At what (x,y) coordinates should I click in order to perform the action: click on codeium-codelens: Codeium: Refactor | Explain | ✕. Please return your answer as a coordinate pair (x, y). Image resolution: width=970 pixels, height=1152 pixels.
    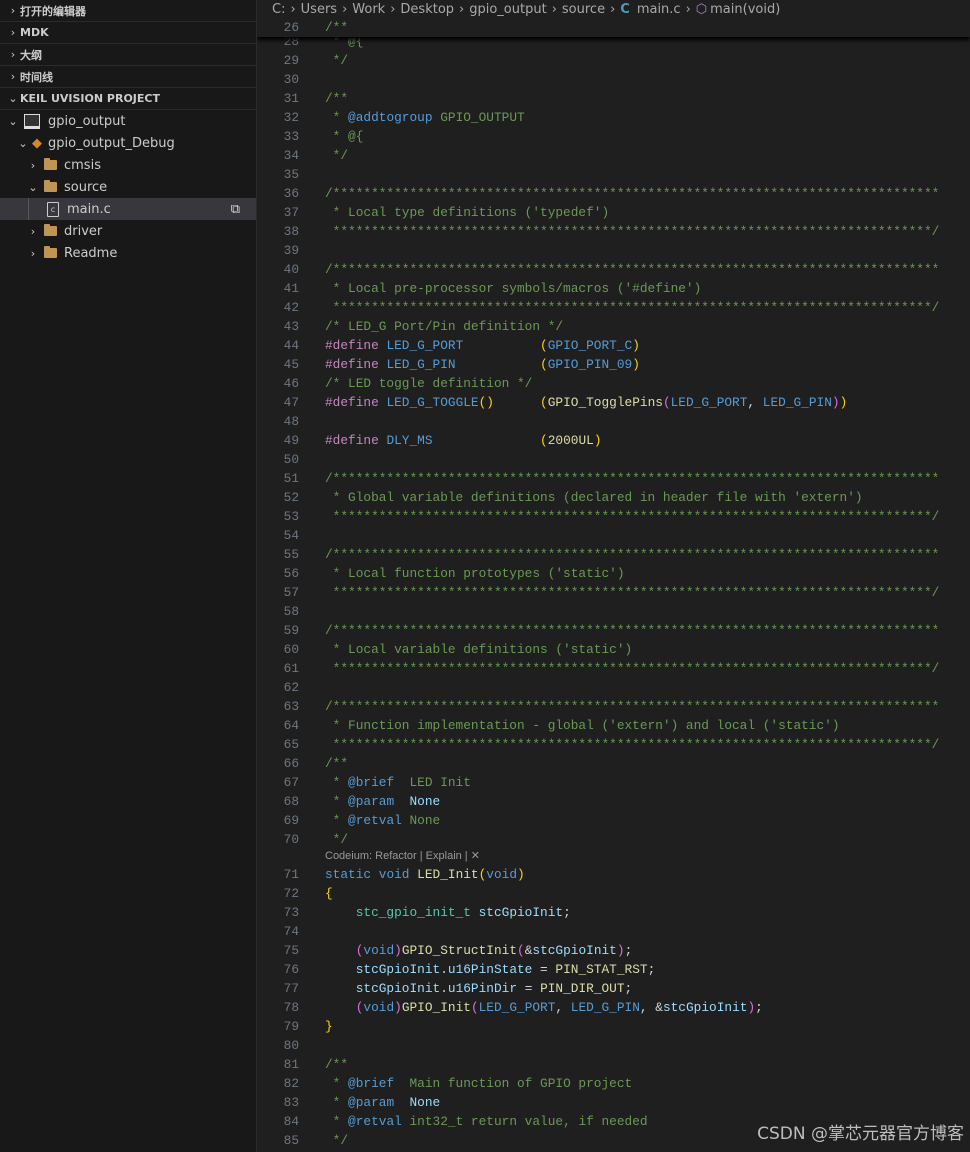
    Looking at the image, I should click on (402, 856).